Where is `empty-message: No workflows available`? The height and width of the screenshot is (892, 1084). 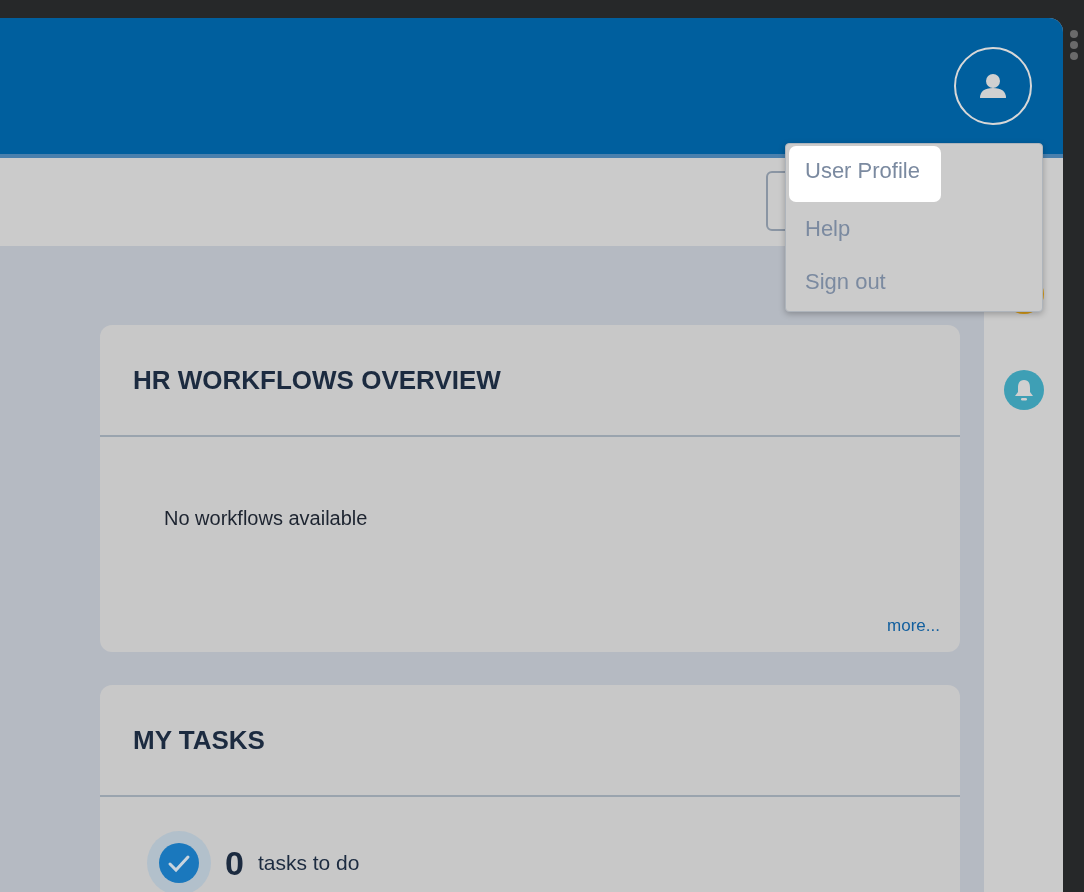 empty-message: No workflows available is located at coordinates (266, 518).